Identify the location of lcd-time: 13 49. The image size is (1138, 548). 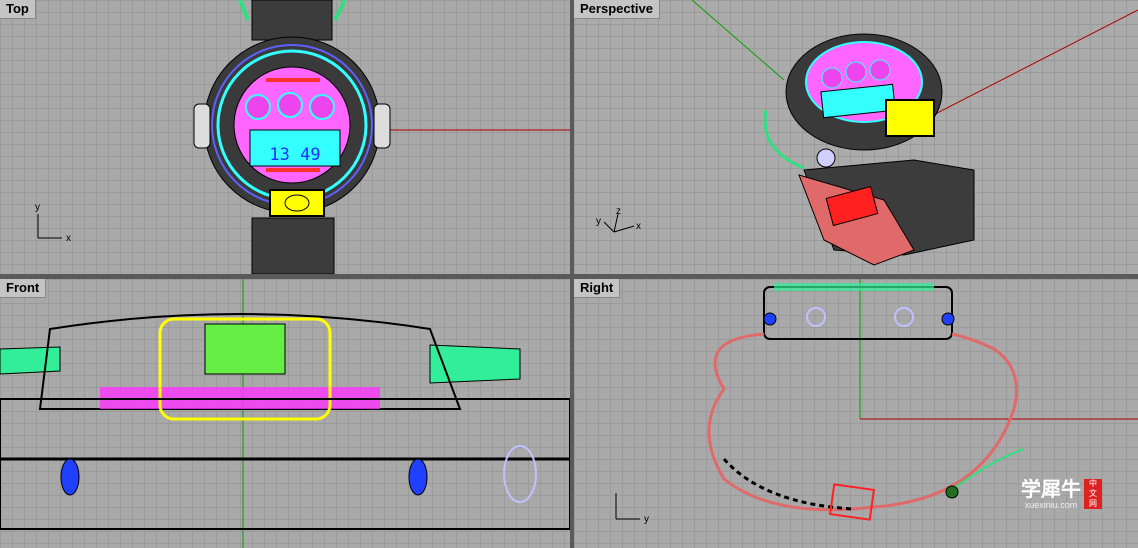
(294, 155).